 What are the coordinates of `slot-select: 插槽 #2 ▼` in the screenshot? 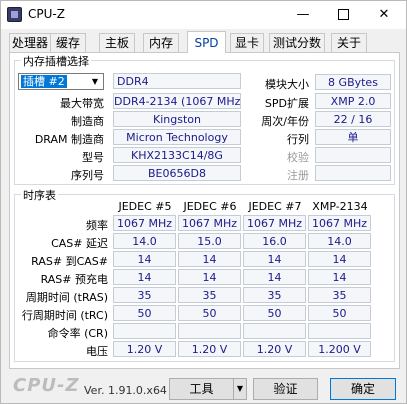 It's located at (61, 81).